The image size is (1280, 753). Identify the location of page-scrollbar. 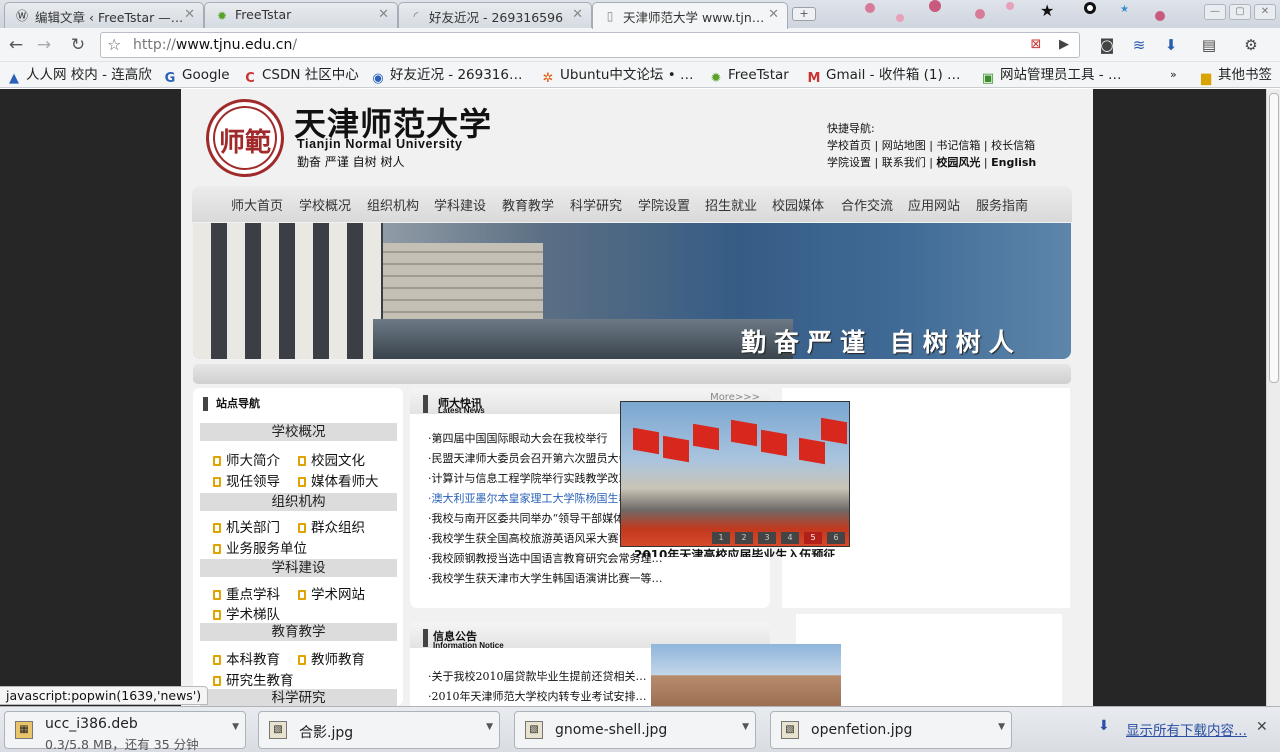
(1273, 397).